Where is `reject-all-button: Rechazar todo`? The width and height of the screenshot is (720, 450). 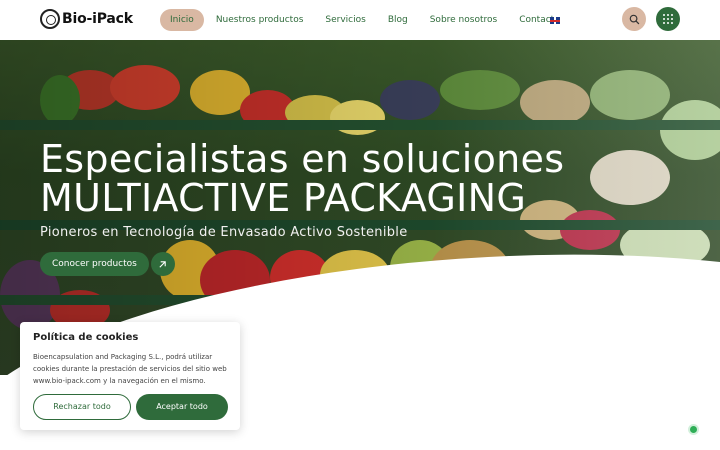 reject-all-button: Rechazar todo is located at coordinates (82, 407).